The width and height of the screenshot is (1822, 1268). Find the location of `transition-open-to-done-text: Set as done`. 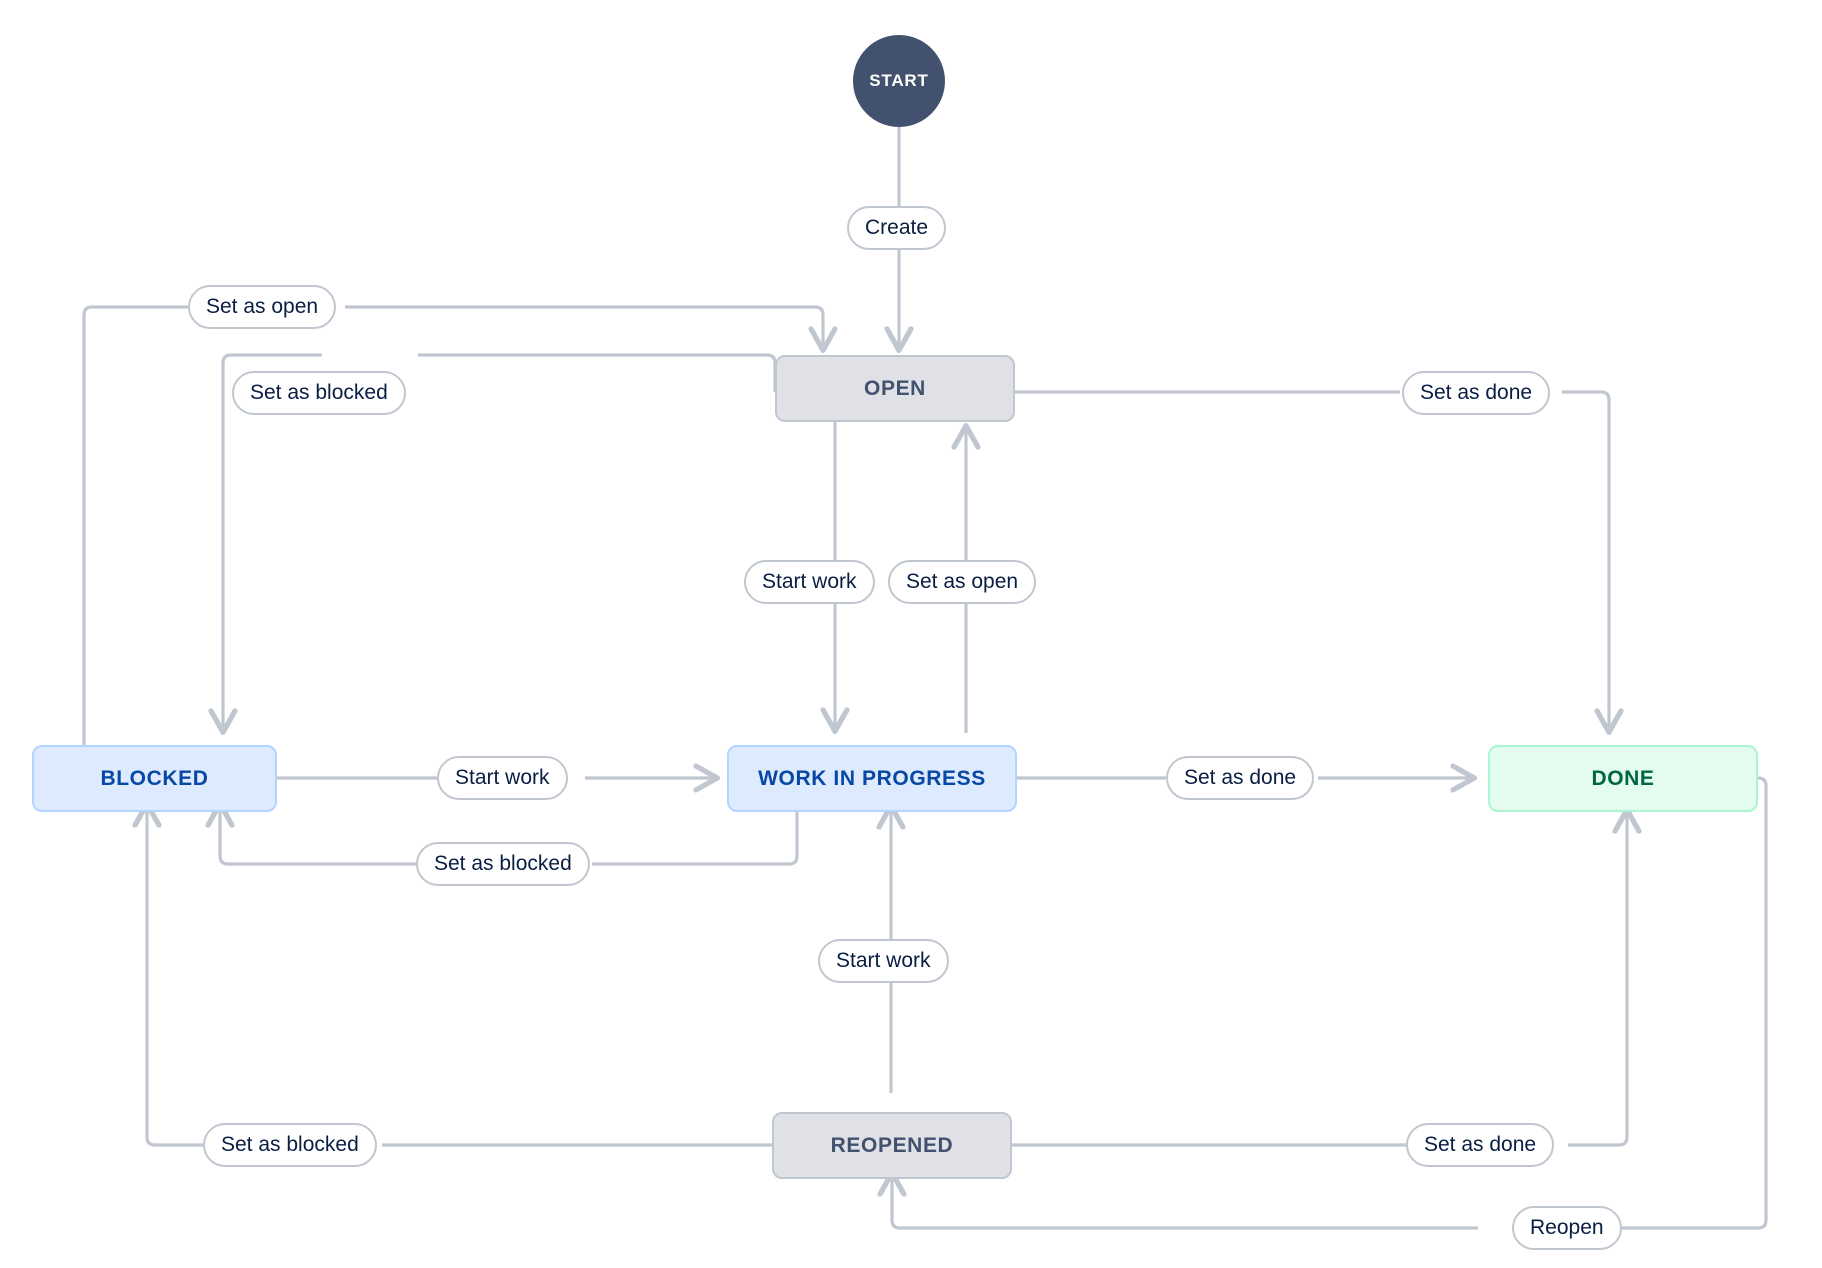

transition-open-to-done-text: Set as done is located at coordinates (1476, 392).